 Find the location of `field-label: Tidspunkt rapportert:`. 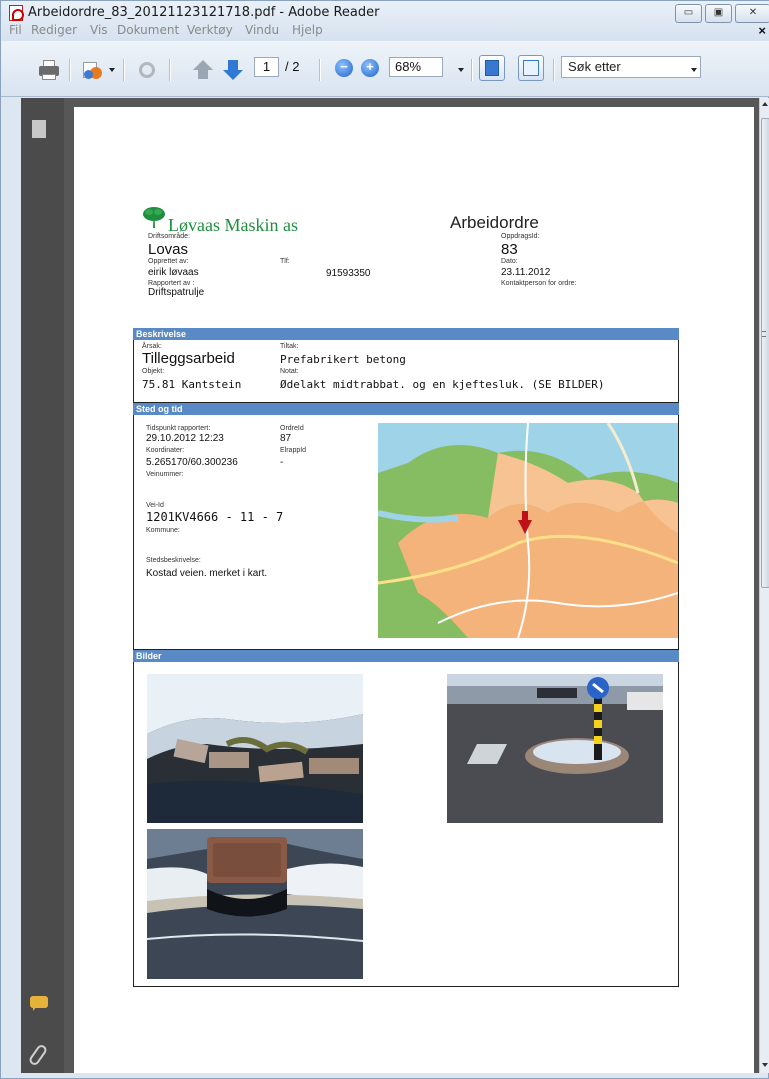

field-label: Tidspunkt rapportert: is located at coordinates (178, 428).